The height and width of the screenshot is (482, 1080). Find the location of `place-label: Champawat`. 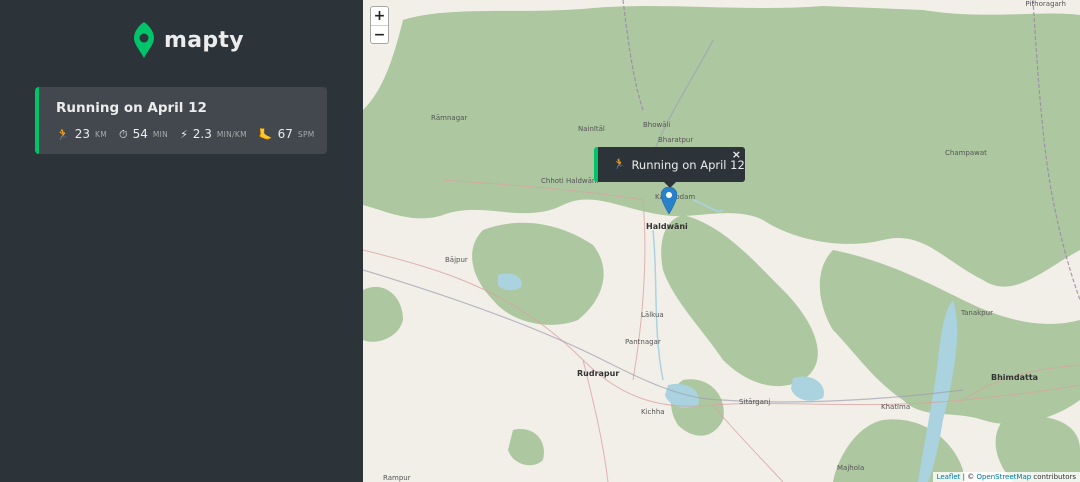

place-label: Champawat is located at coordinates (966, 153).